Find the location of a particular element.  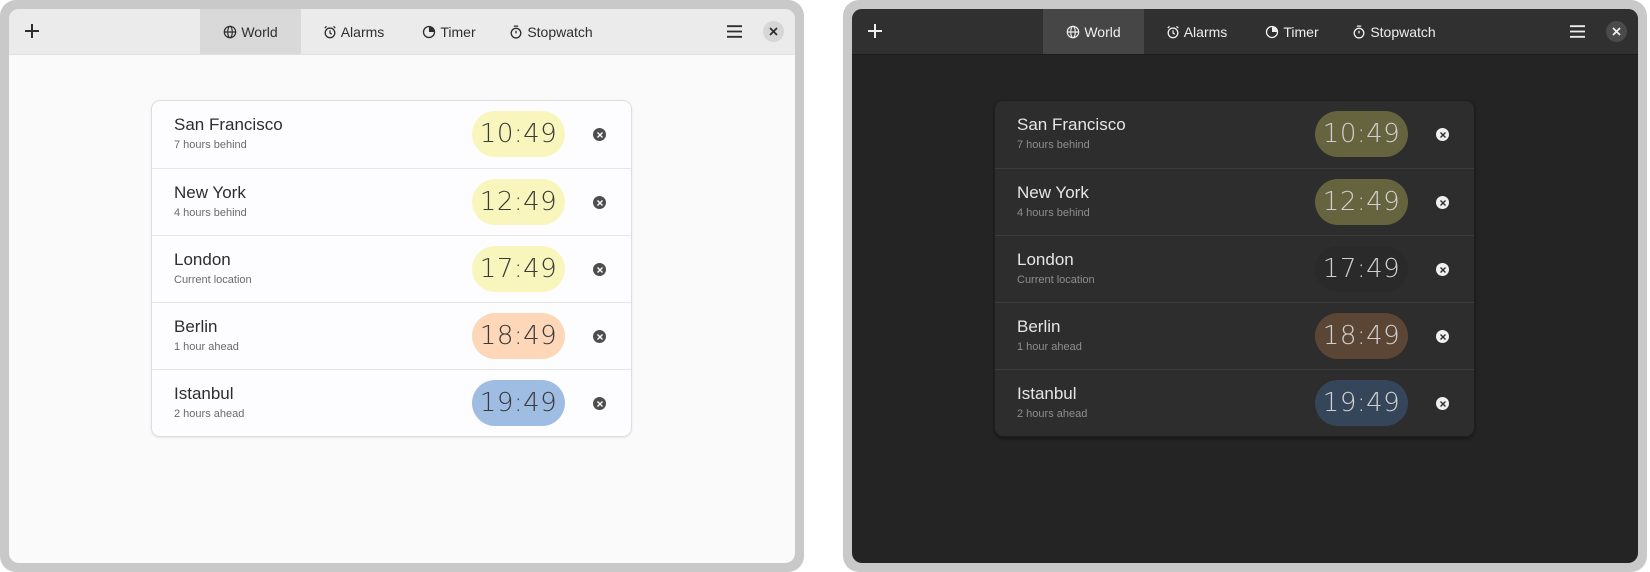

view-switcher: World Alarms Timer Stopwatch is located at coordinates (405, 31).